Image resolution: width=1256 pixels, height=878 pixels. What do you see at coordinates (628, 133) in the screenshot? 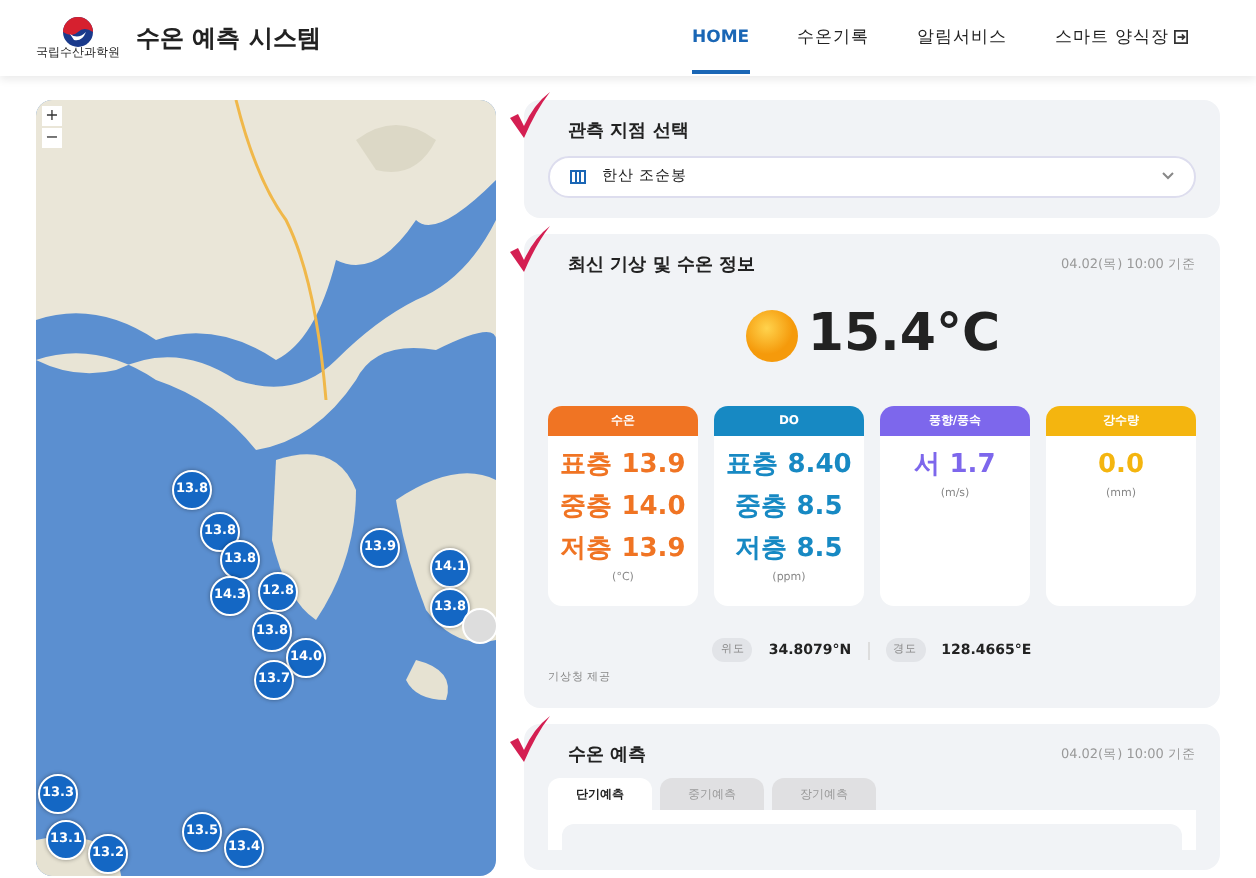
I see `panel-title: 관측 지점 선택` at bounding box center [628, 133].